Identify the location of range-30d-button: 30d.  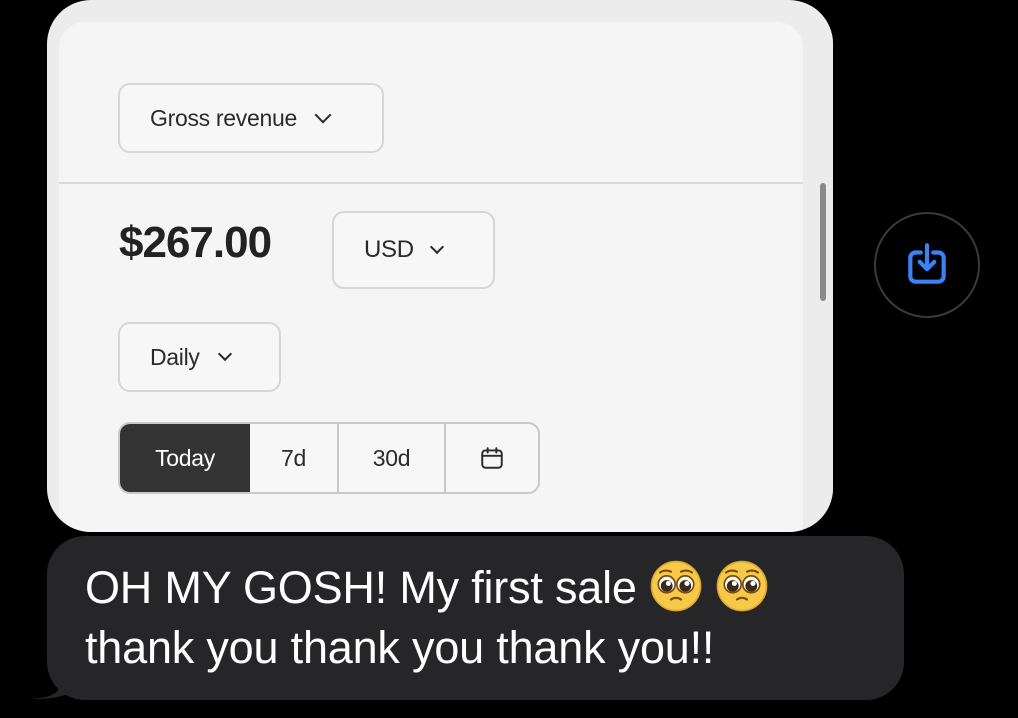
(392, 458).